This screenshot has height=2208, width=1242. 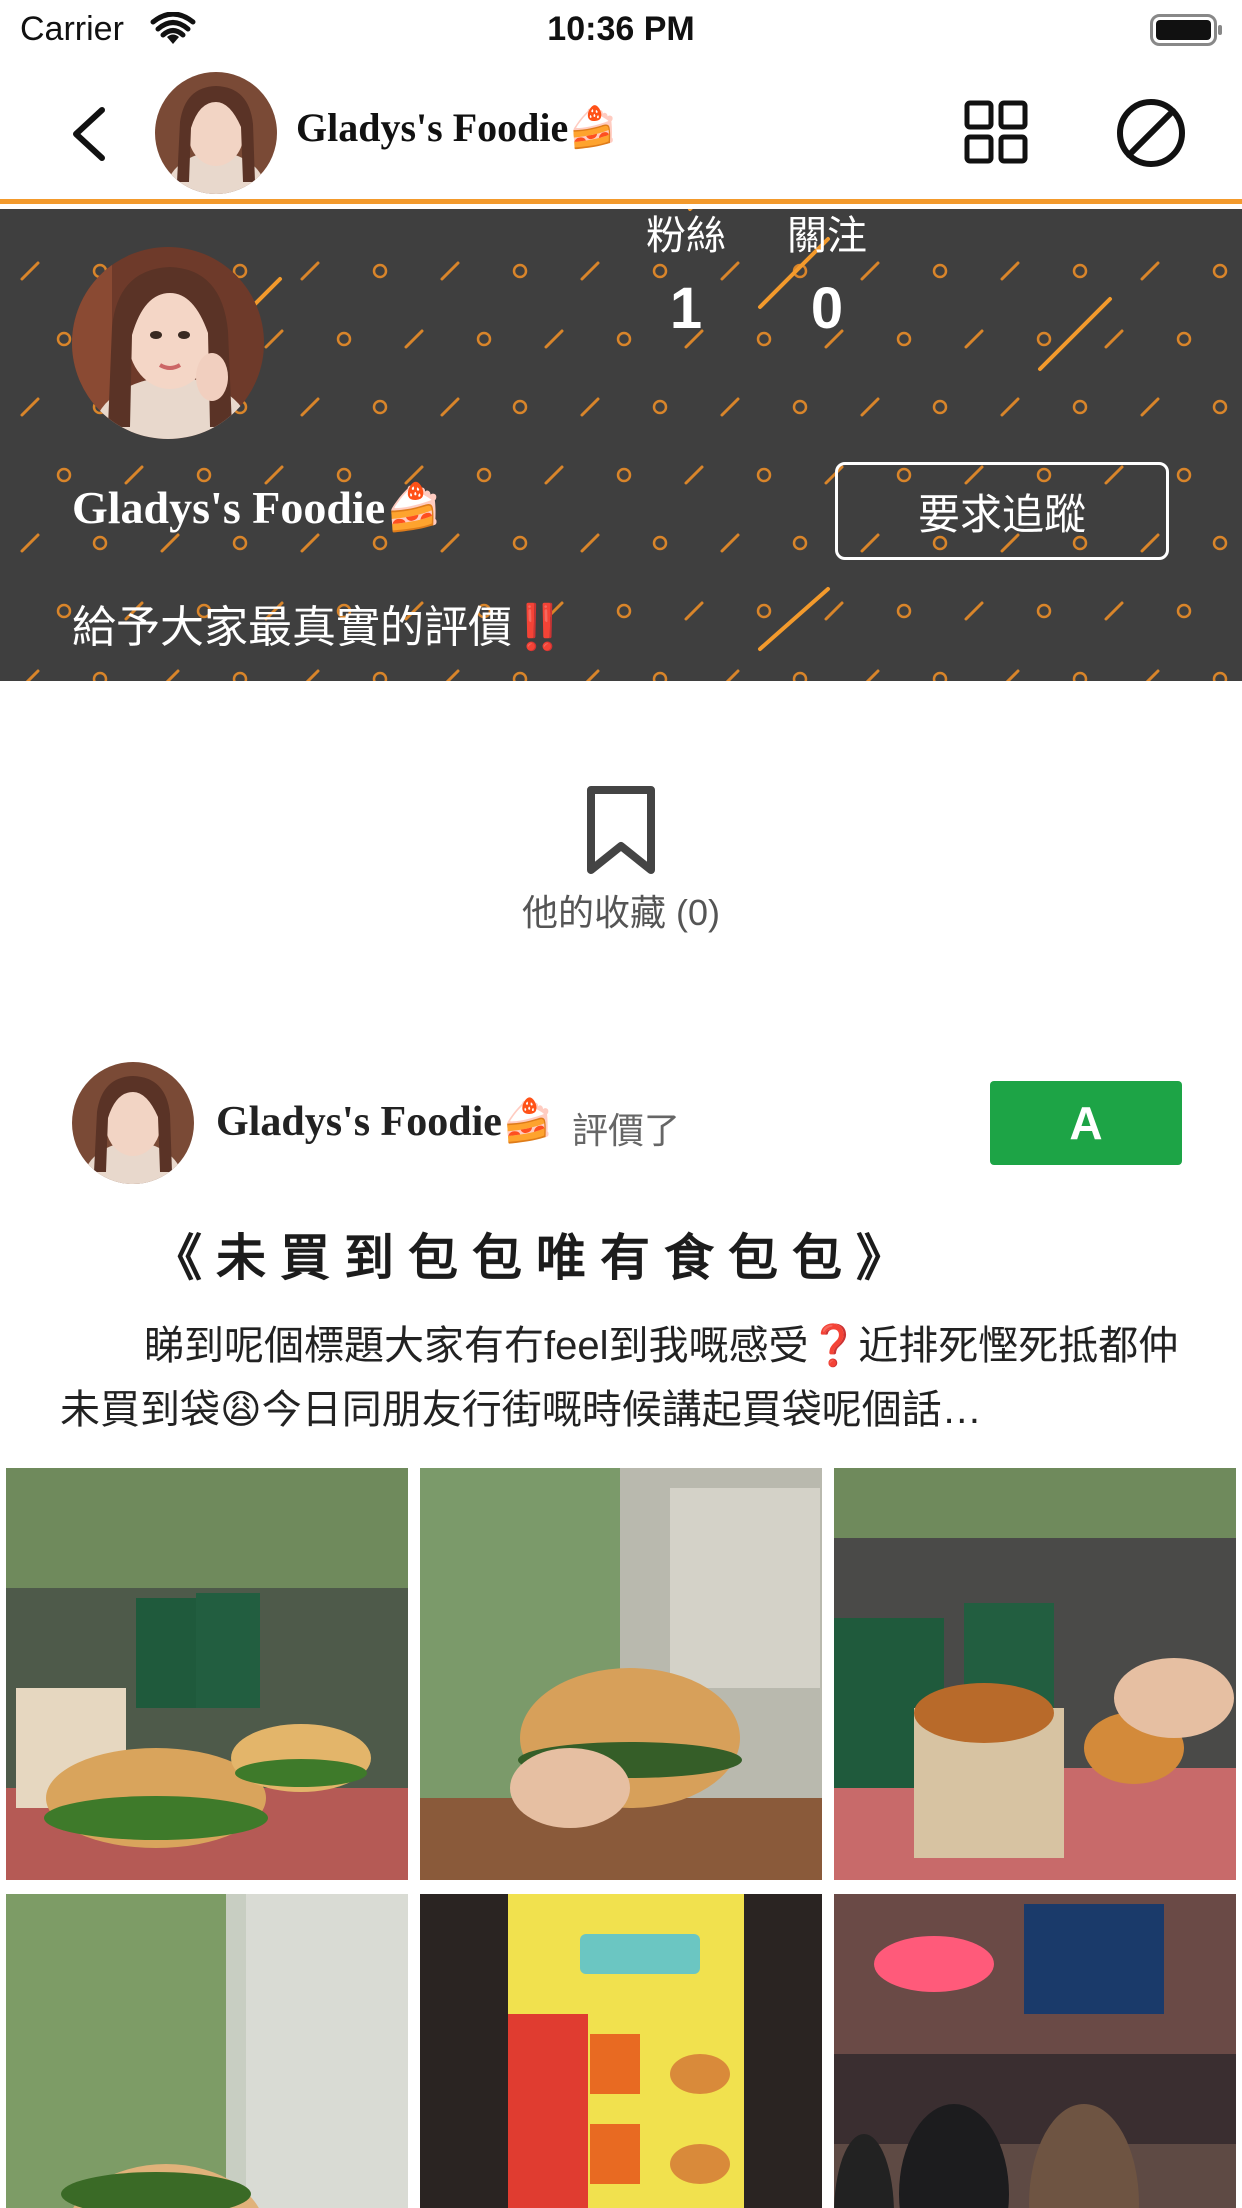 I want to click on nav-title: Gladys's Foodie🍰, so click(x=457, y=127).